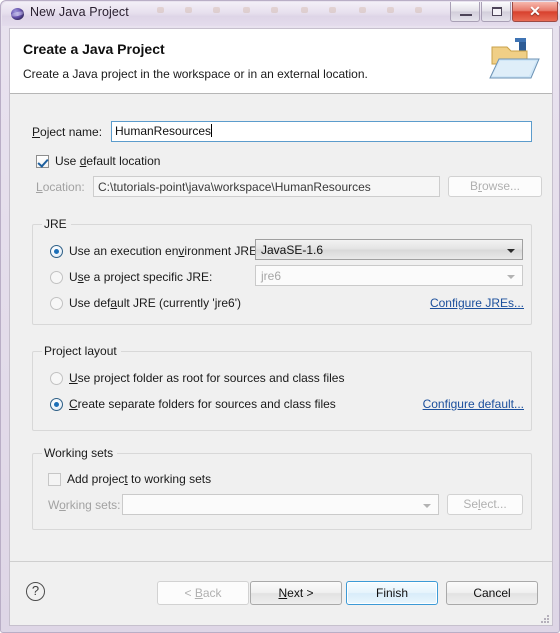 Image resolution: width=560 pixels, height=633 pixels. Describe the element at coordinates (139, 479) in the screenshot. I see `add-project-to-working-sets-label: Add project to working sets` at that location.